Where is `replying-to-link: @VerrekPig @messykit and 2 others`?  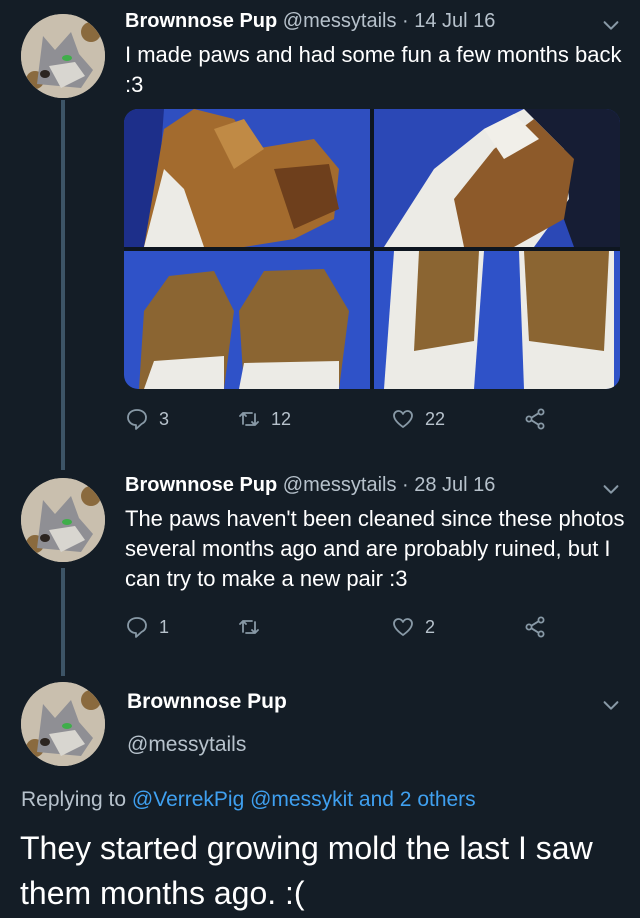
replying-to-link: @VerrekPig @messykit and 2 others is located at coordinates (304, 799).